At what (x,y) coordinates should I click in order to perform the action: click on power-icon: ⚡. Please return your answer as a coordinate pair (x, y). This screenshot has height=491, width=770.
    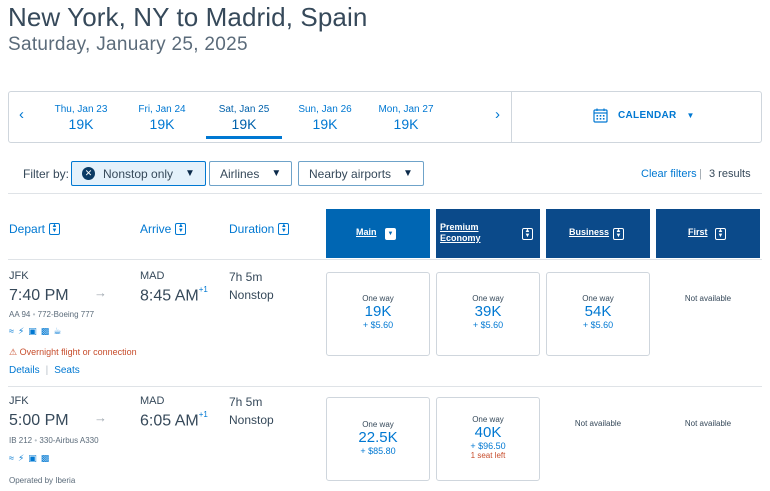
    Looking at the image, I should click on (23, 458).